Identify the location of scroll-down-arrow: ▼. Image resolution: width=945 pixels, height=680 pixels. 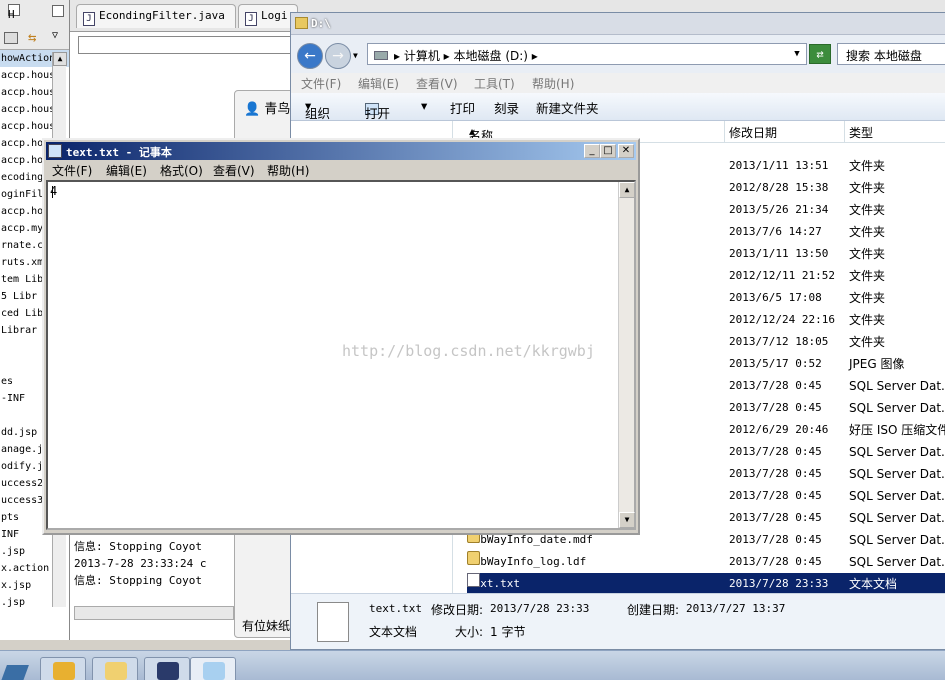
(627, 520).